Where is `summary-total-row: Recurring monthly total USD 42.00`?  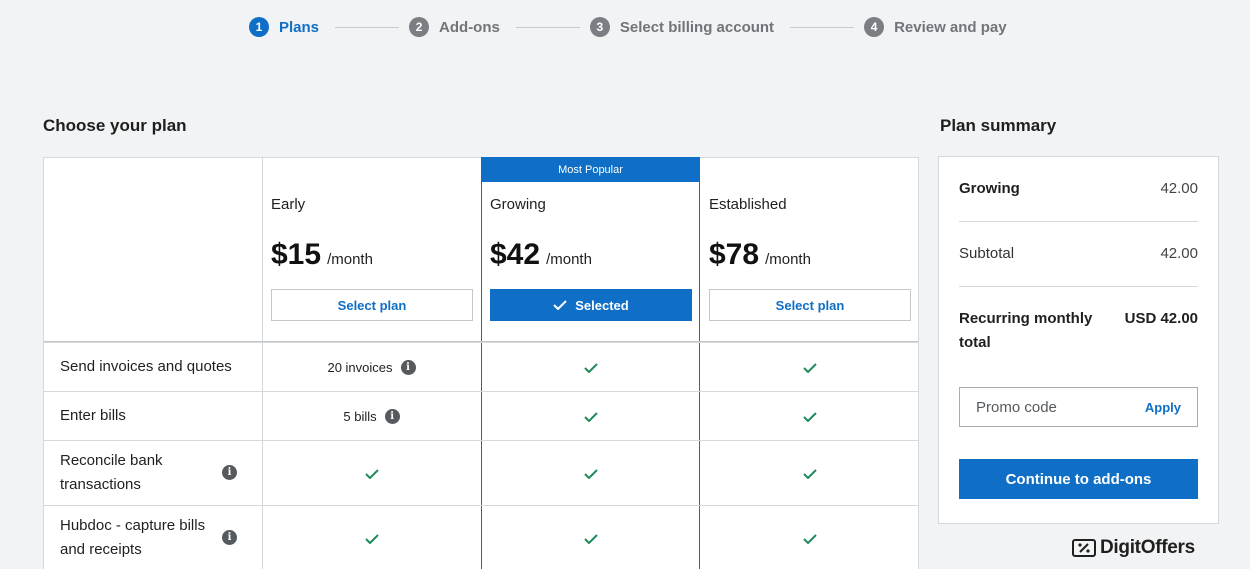 summary-total-row: Recurring monthly total USD 42.00 is located at coordinates (1078, 332).